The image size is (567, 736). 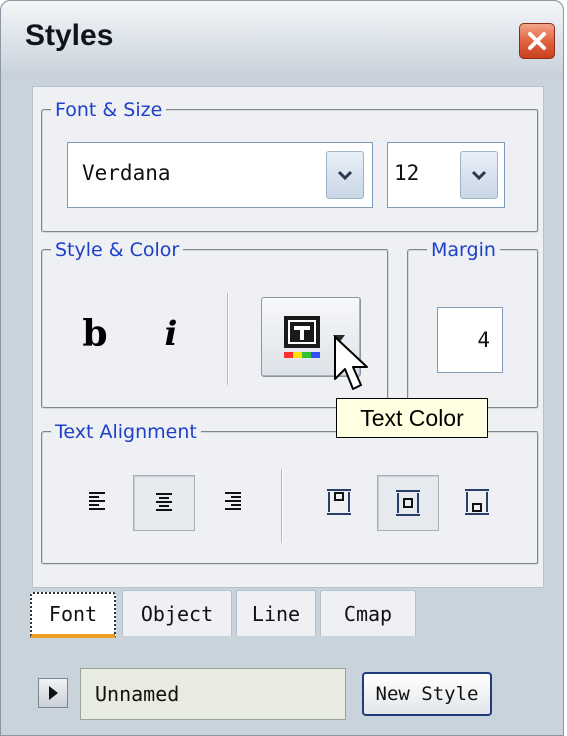 I want to click on new-style-button: New Style, so click(x=427, y=694).